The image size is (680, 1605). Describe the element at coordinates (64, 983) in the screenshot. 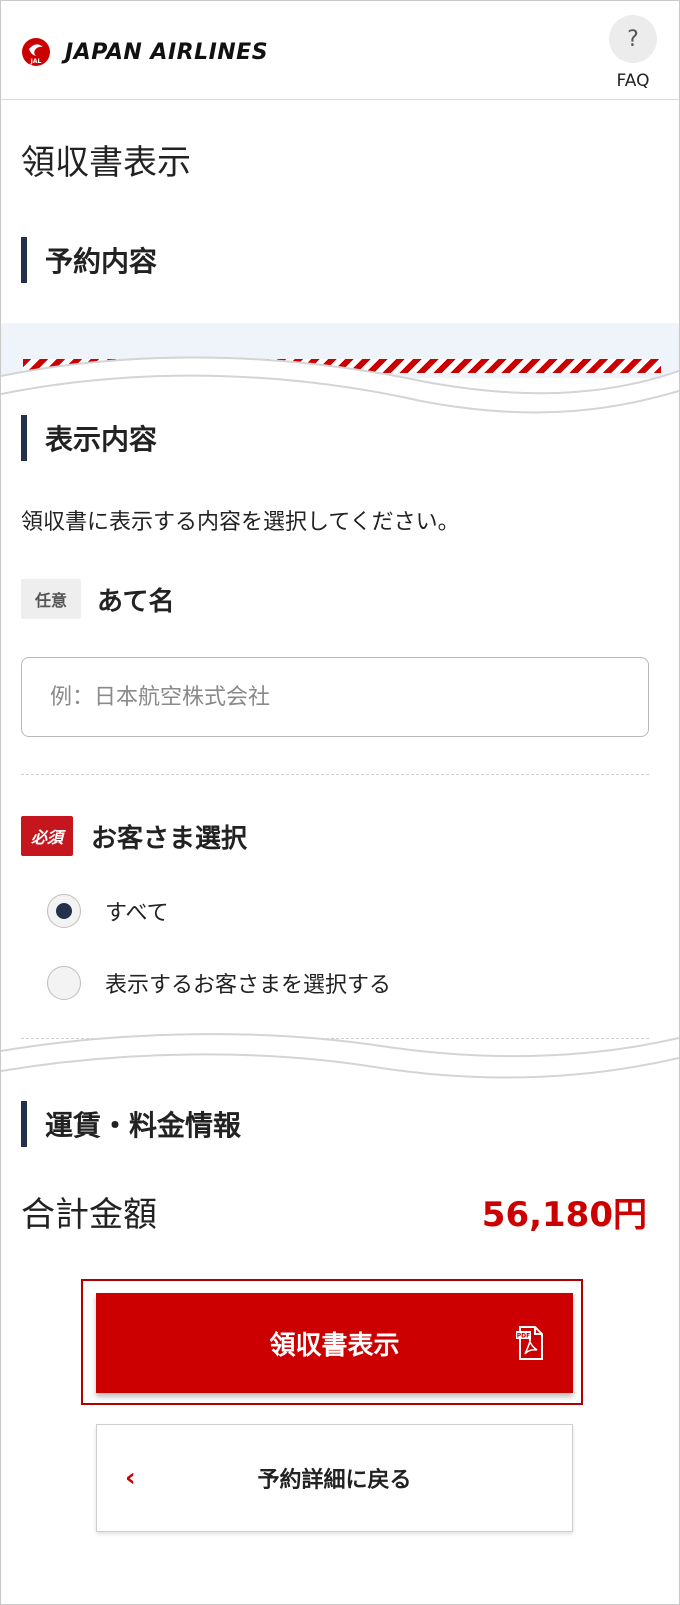

I see `radio-unselected-icon` at that location.